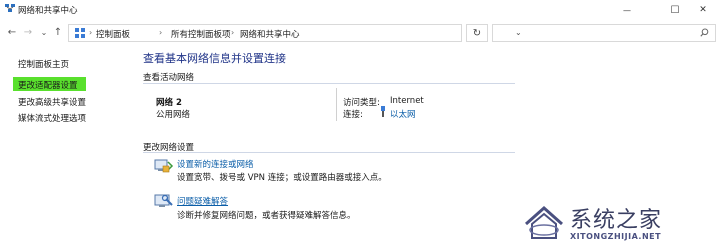 The image size is (720, 244). I want to click on breadcrumb-control-panel: 控制面板, so click(113, 34).